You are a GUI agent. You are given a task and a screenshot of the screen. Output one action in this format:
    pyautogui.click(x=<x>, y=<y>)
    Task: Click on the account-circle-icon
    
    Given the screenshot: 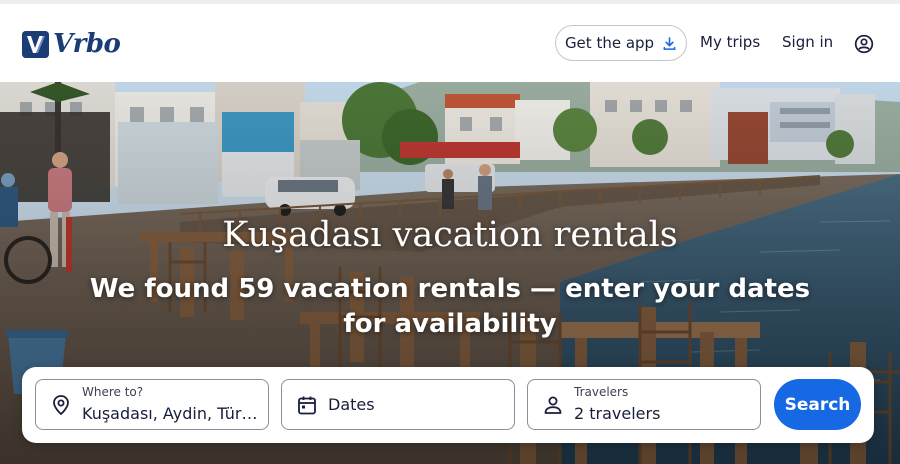 What is the action you would take?
    pyautogui.click(x=864, y=44)
    